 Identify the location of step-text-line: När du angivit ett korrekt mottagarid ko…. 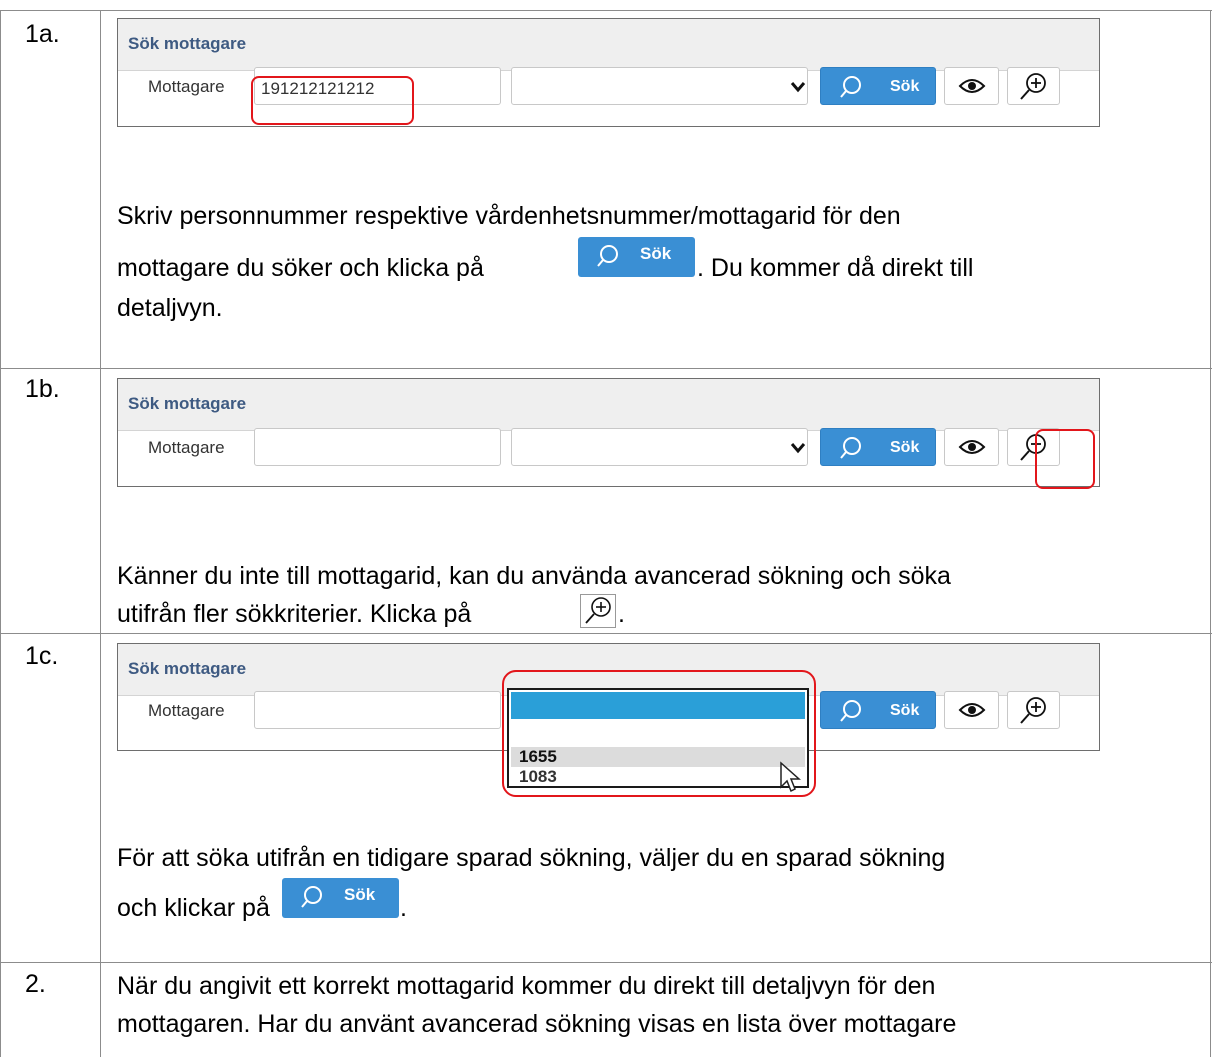
(526, 986).